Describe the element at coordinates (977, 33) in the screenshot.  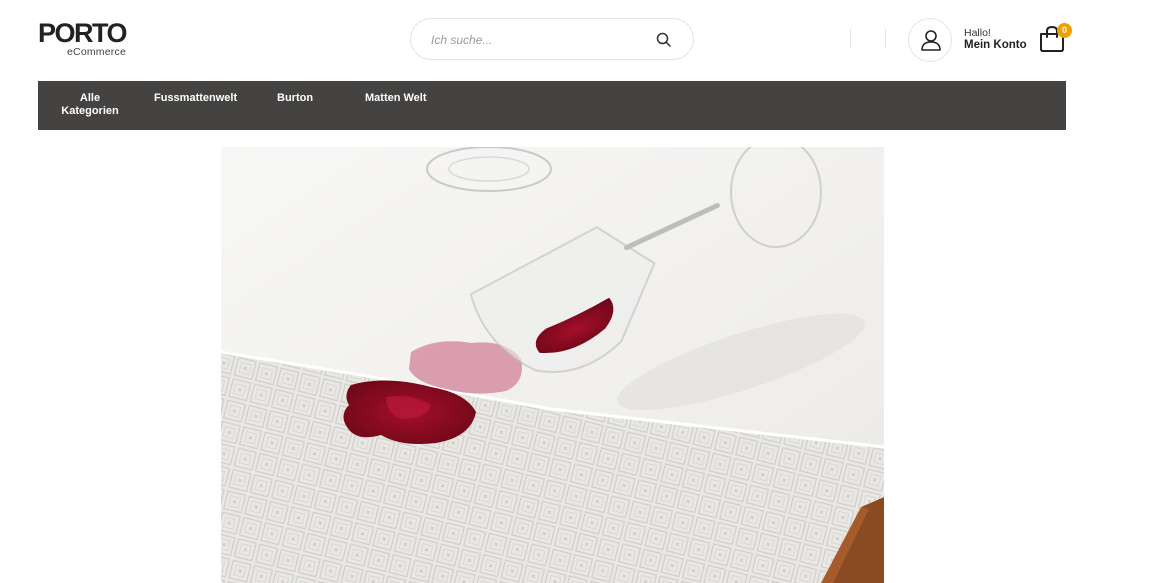
I see `account-greeting: Hallo!` at that location.